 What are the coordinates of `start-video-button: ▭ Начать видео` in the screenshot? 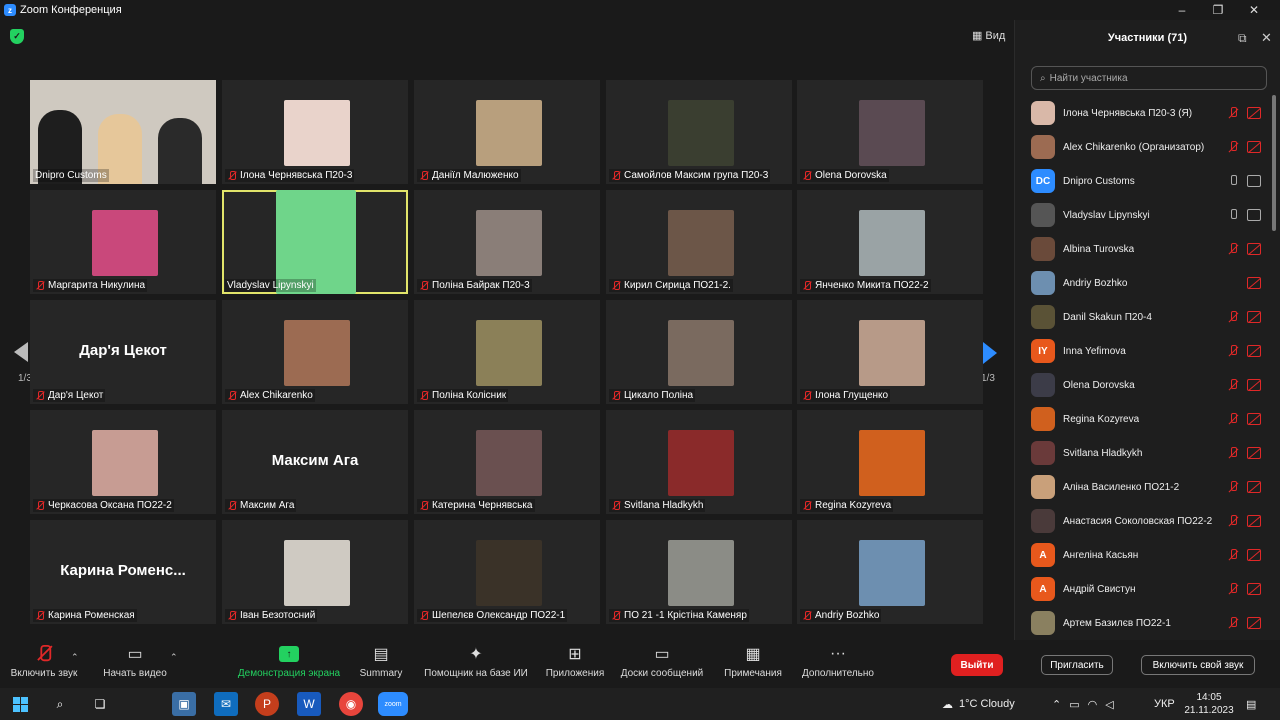 It's located at (135, 659).